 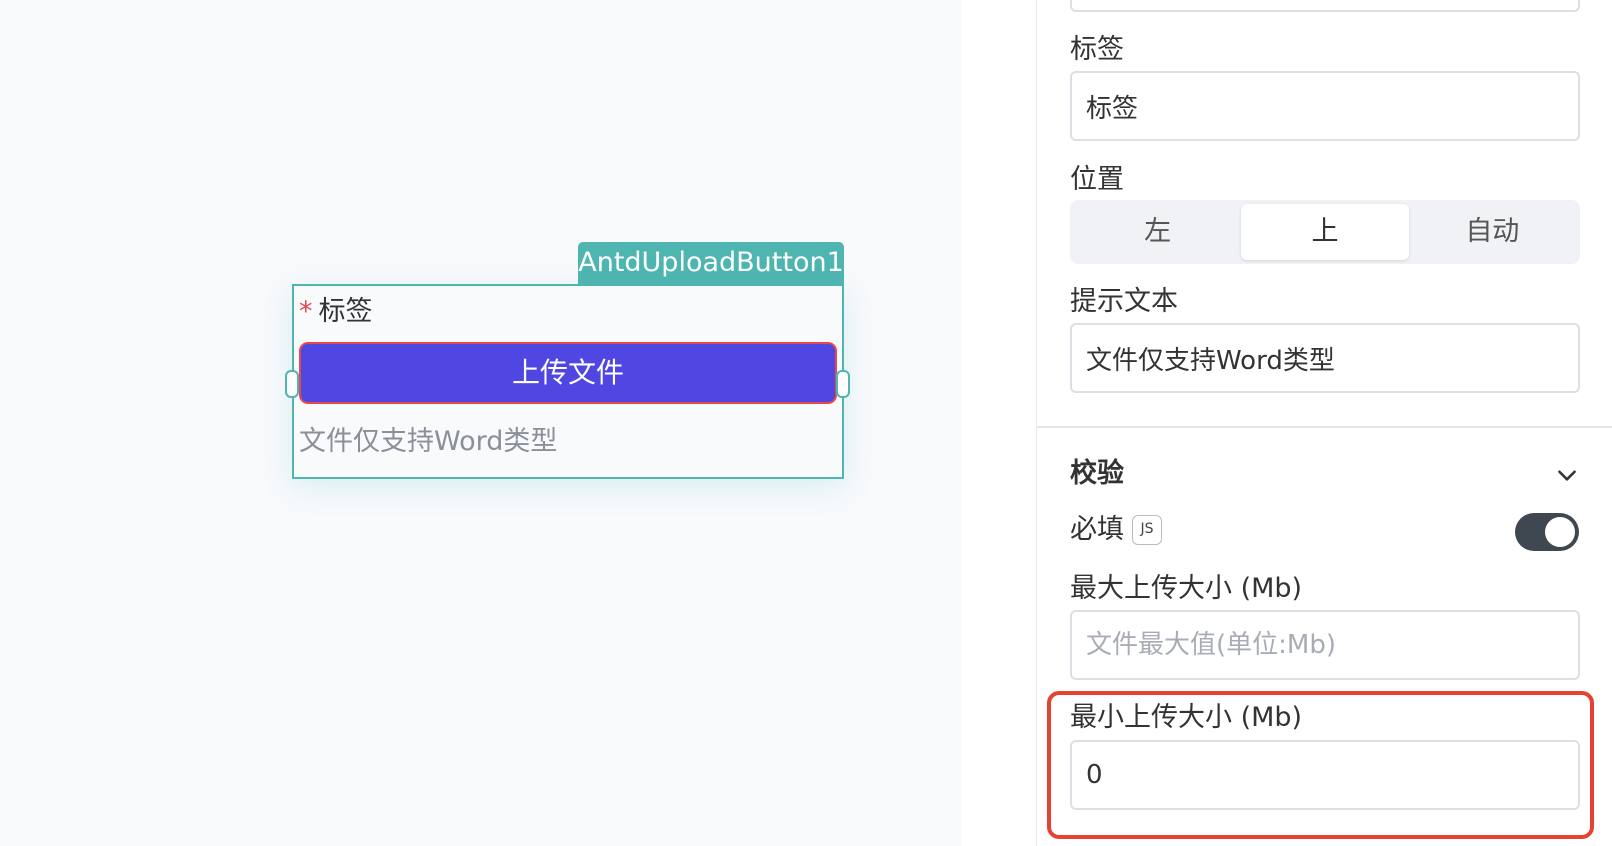 I want to click on field-label: * 标签, so click(x=336, y=312).